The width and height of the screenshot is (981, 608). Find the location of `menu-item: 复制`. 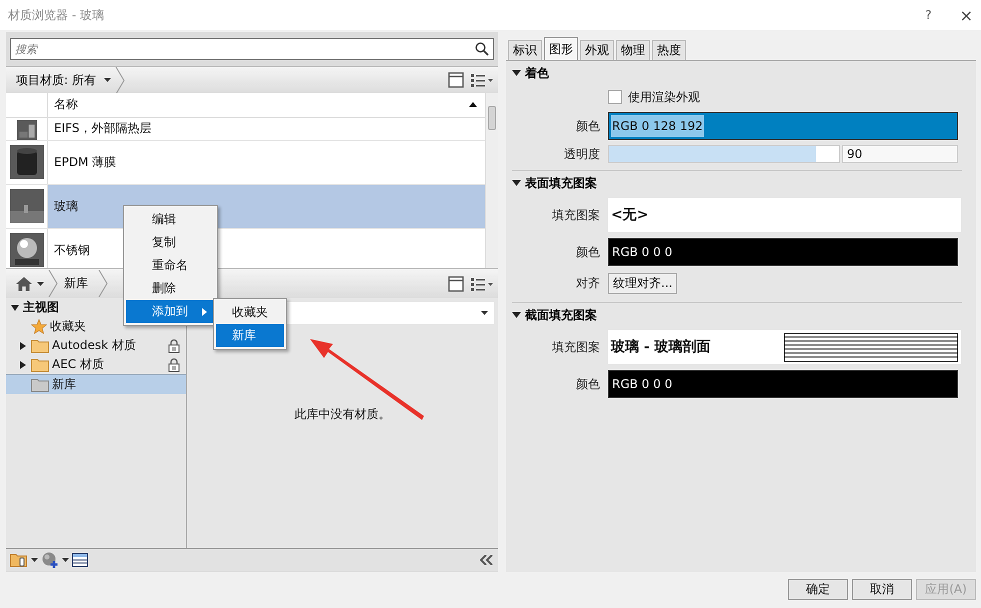

menu-item: 复制 is located at coordinates (170, 242).